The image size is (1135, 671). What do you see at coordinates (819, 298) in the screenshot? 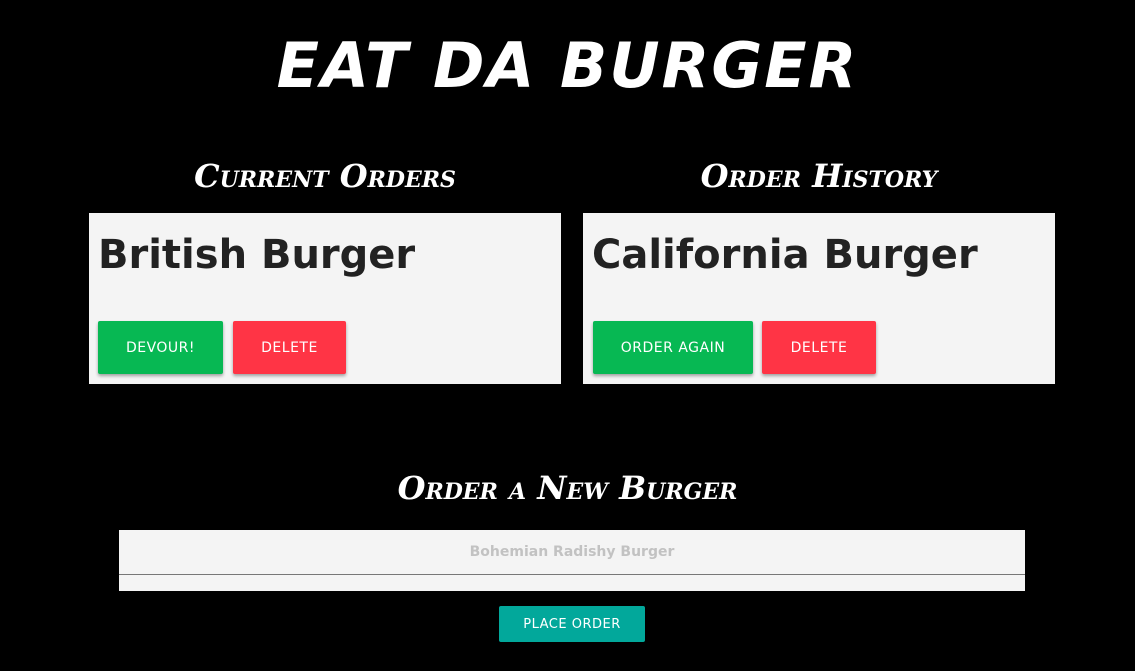
I see `order-history-card: California Burger ORDER AGAIN DELETE` at bounding box center [819, 298].